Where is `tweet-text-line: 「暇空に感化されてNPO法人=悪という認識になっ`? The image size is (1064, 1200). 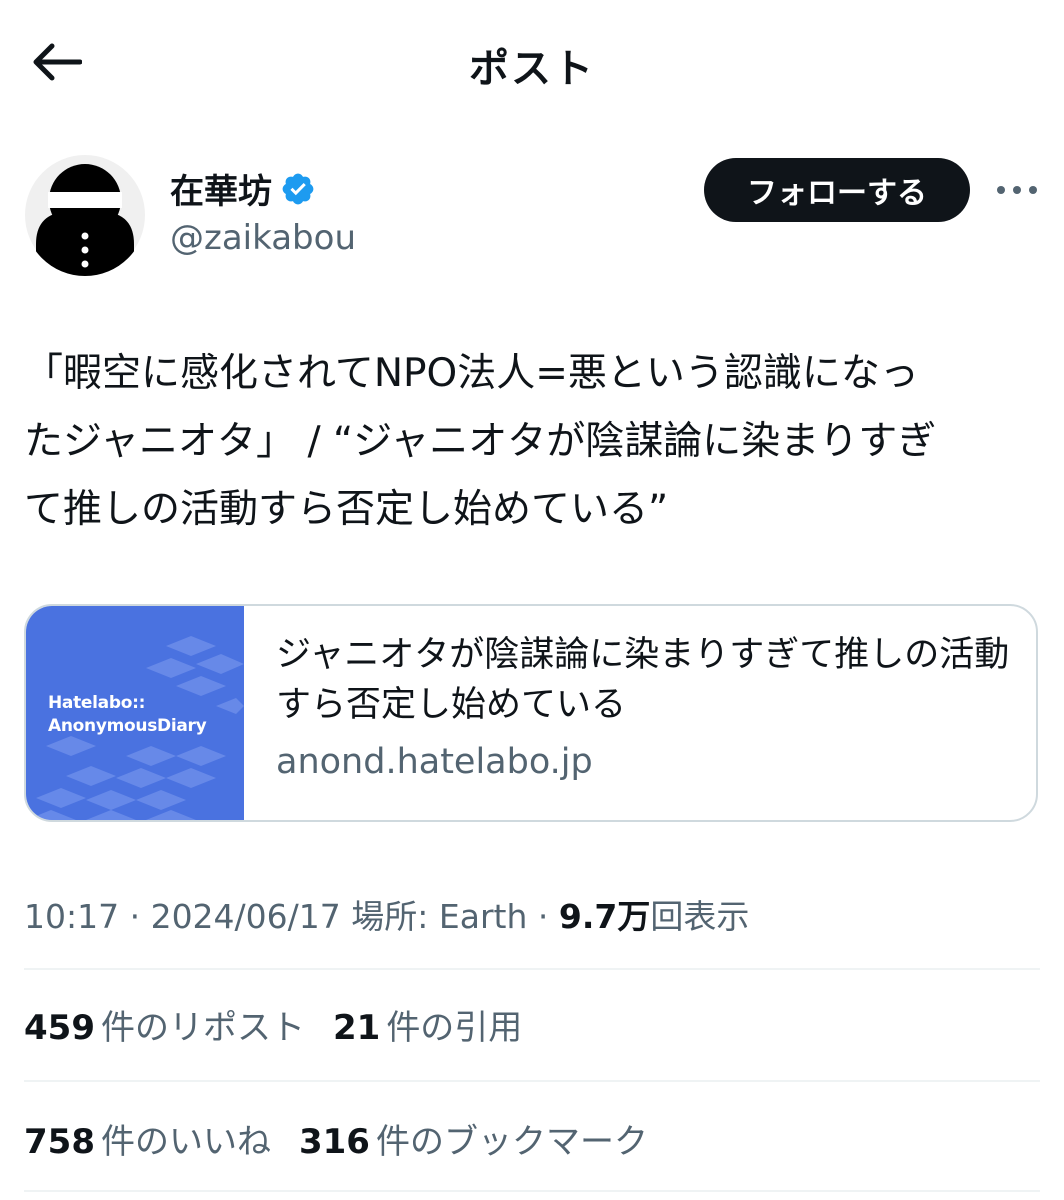
tweet-text-line: 「暇空に感化されてNPO法人=悪という認識になっ is located at coordinates (471, 373).